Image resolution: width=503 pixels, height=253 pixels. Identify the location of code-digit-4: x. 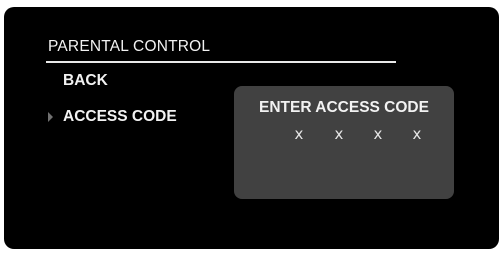
(417, 134).